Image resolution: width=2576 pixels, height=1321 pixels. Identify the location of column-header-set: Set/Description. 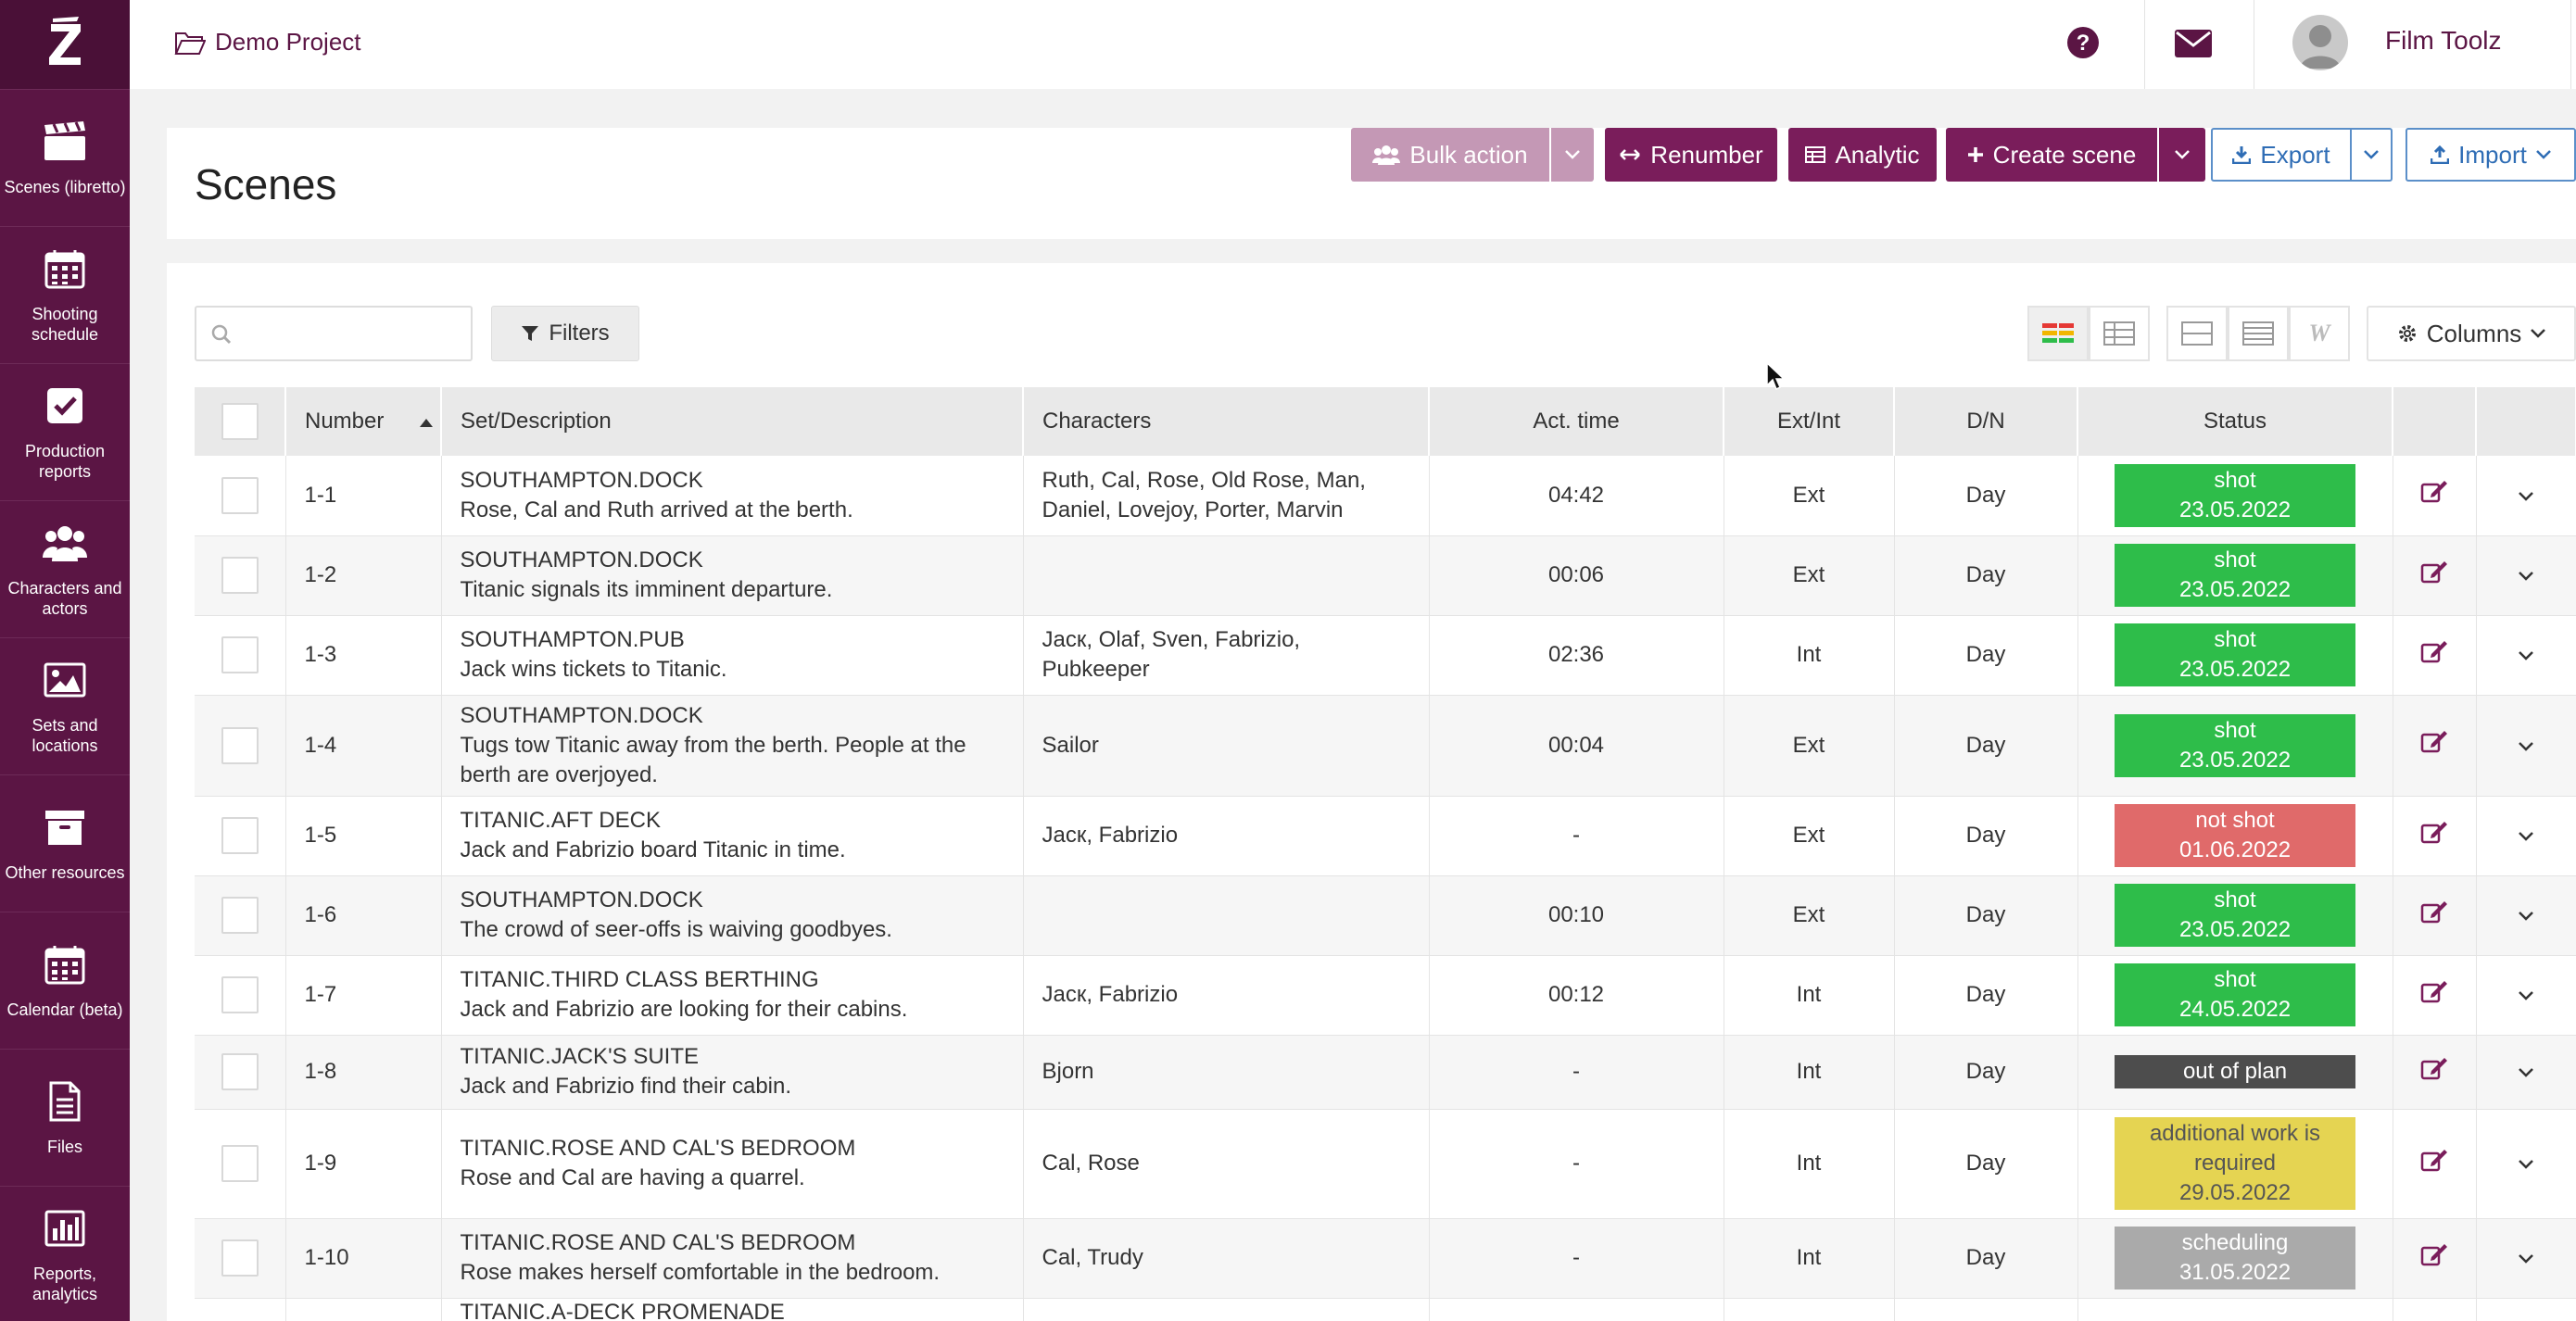
(732, 421).